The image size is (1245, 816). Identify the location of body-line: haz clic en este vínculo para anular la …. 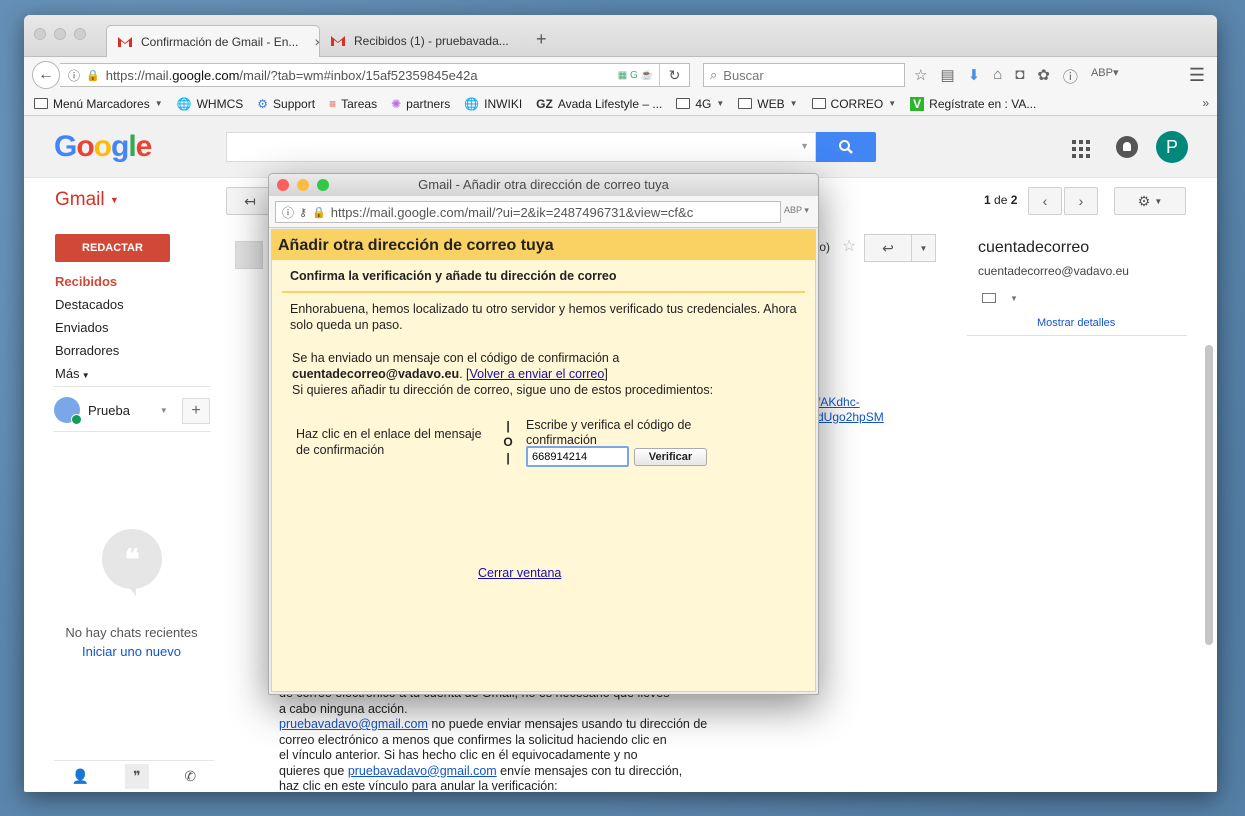
(418, 785).